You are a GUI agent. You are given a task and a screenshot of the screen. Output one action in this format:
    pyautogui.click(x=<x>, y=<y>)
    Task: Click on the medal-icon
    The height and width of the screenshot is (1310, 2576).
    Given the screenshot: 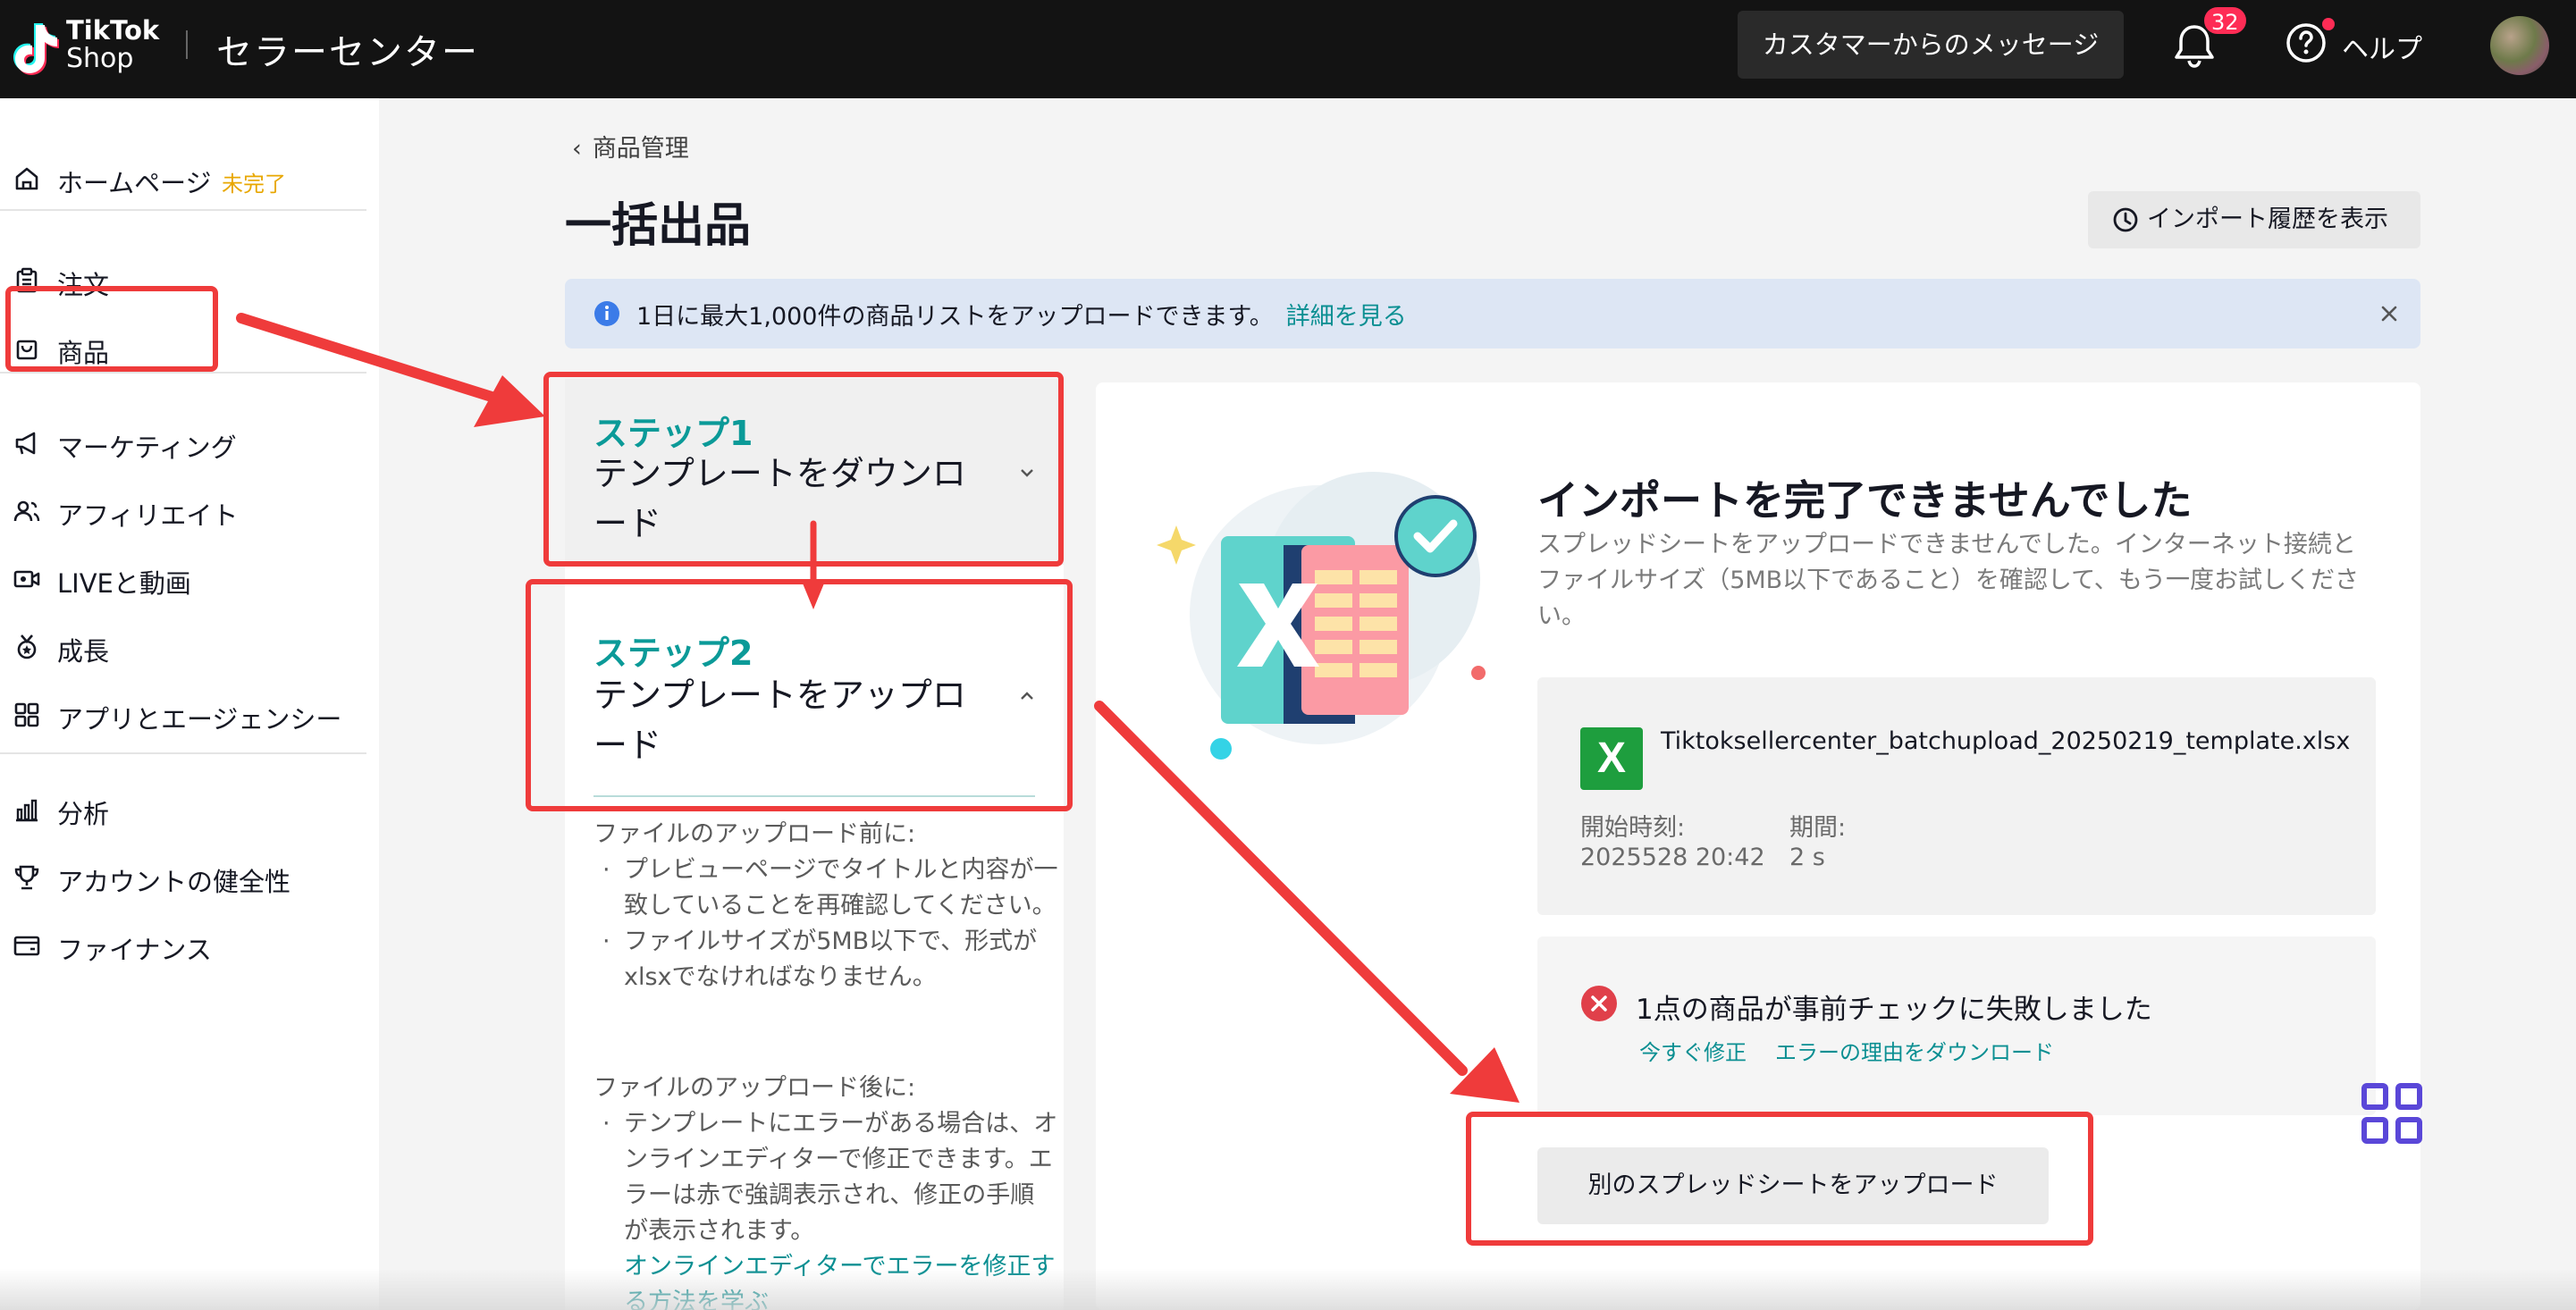 What is the action you would take?
    pyautogui.click(x=27, y=647)
    